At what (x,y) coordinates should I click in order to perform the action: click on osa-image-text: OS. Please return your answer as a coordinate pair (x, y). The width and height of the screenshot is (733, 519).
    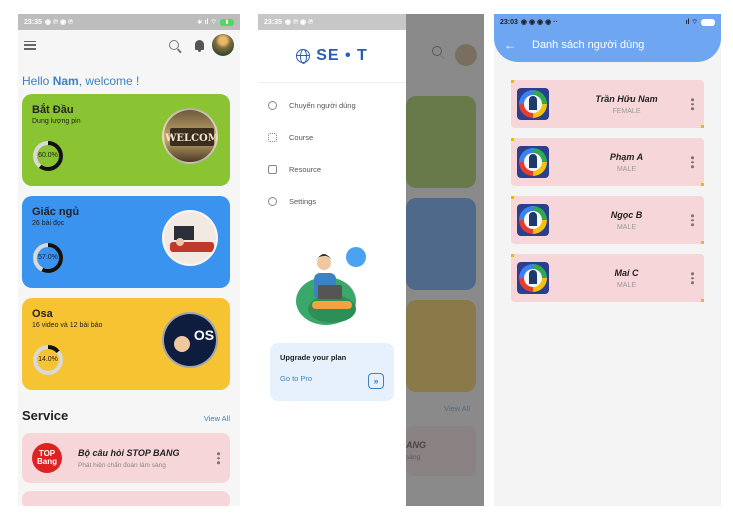
    Looking at the image, I should click on (204, 335).